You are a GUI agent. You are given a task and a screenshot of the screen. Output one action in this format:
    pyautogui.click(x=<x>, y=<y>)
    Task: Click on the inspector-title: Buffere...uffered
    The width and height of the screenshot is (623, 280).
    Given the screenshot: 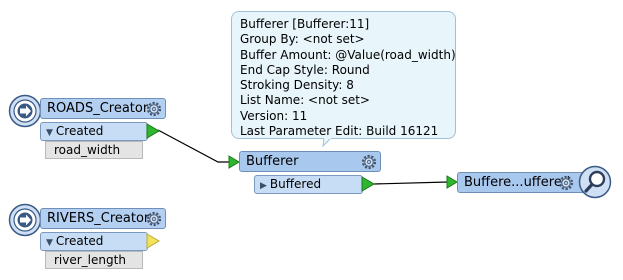 What is the action you would take?
    pyautogui.click(x=517, y=182)
    